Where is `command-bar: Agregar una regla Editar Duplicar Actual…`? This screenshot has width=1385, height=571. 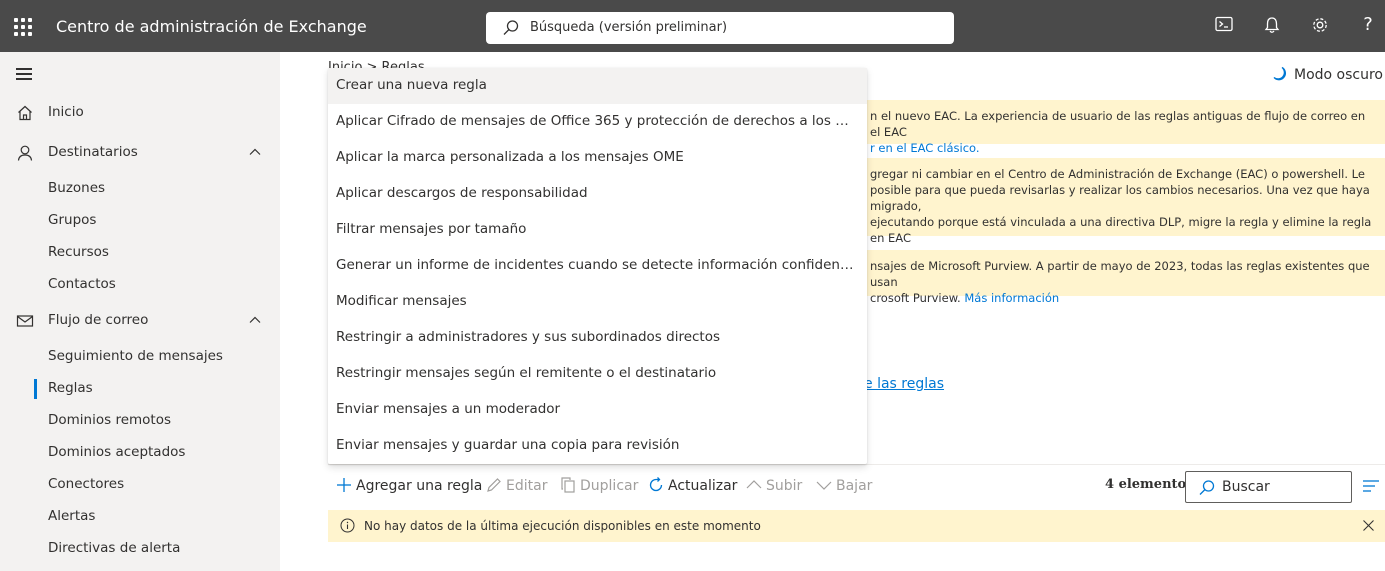
command-bar: Agregar una regla Editar Duplicar Actual… is located at coordinates (856, 486).